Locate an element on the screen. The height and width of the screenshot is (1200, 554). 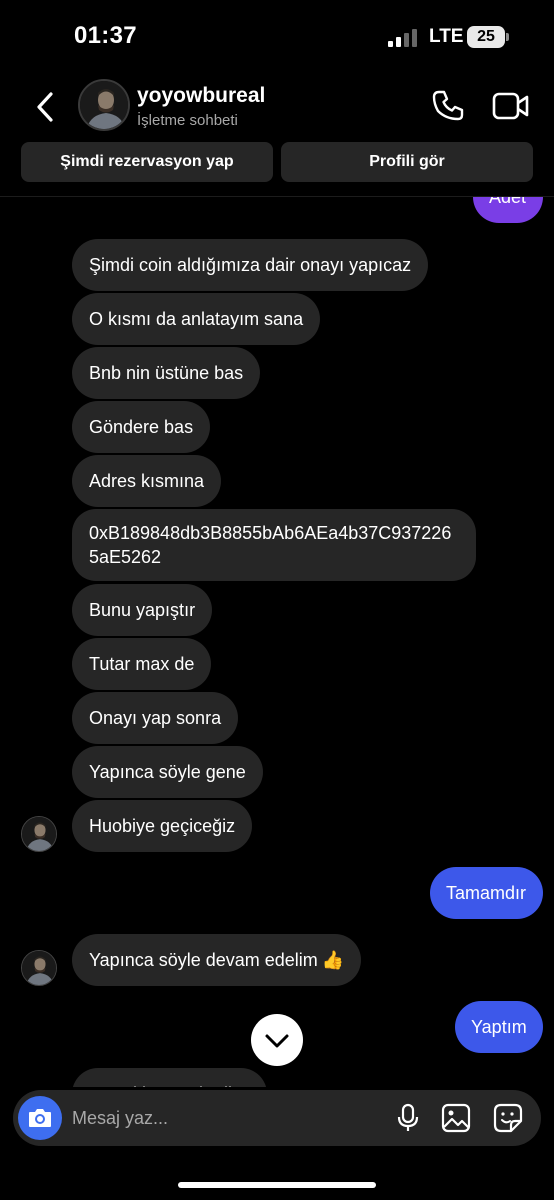
camera-button is located at coordinates (40, 1118).